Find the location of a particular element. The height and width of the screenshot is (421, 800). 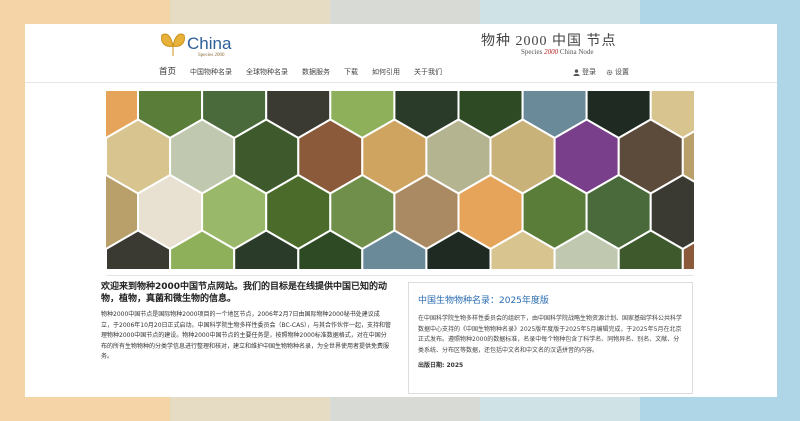

nav-china-species-list: 中国物种名录 is located at coordinates (211, 72).